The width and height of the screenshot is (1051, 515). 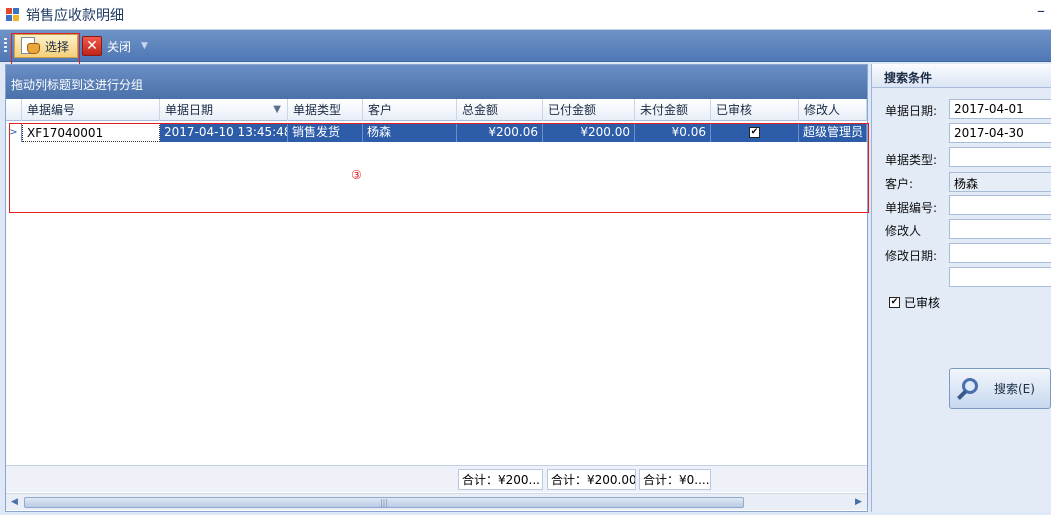 I want to click on title-bar: 销售应收款明细 –, so click(x=525, y=15).